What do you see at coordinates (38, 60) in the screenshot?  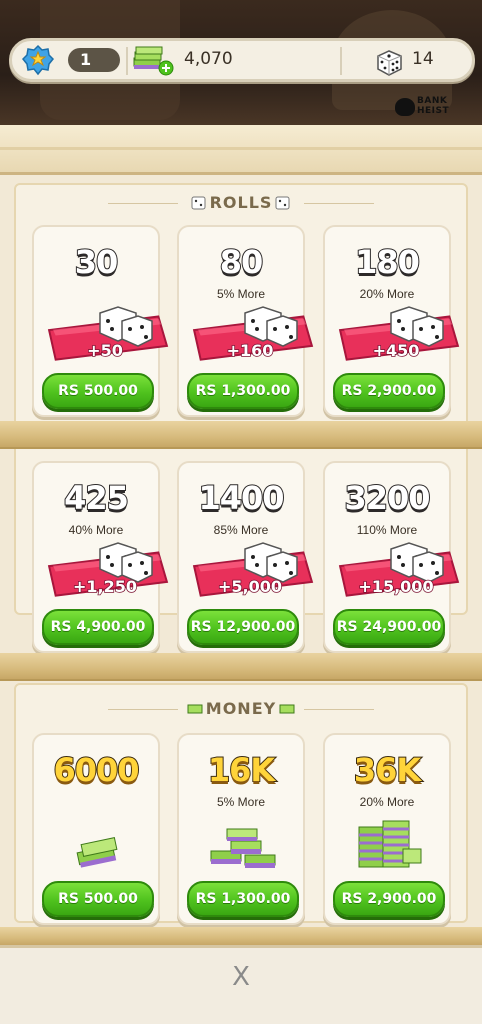 I see `level-star-icon` at bounding box center [38, 60].